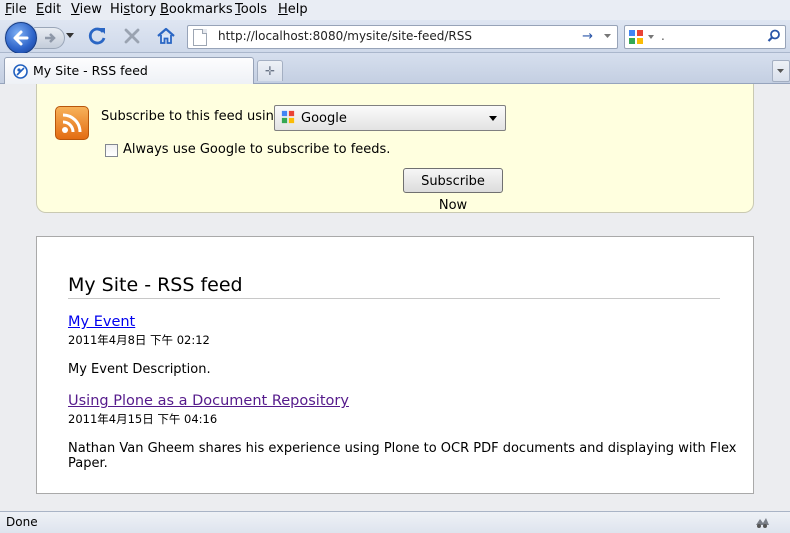  What do you see at coordinates (208, 401) in the screenshot?
I see `entry-title-link: Using Plone as a Document Repository` at bounding box center [208, 401].